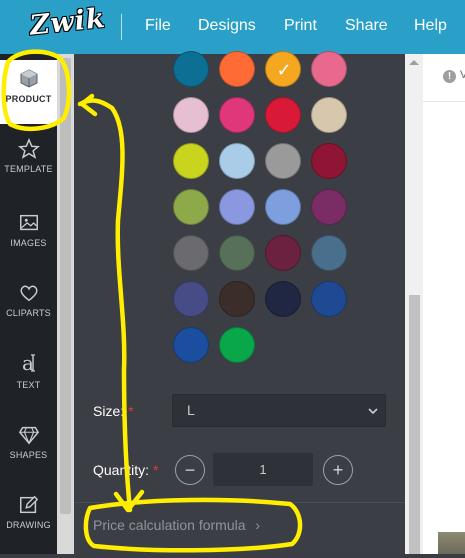 This screenshot has height=558, width=465. Describe the element at coordinates (158, 26) in the screenshot. I see `menu-file: File` at that location.